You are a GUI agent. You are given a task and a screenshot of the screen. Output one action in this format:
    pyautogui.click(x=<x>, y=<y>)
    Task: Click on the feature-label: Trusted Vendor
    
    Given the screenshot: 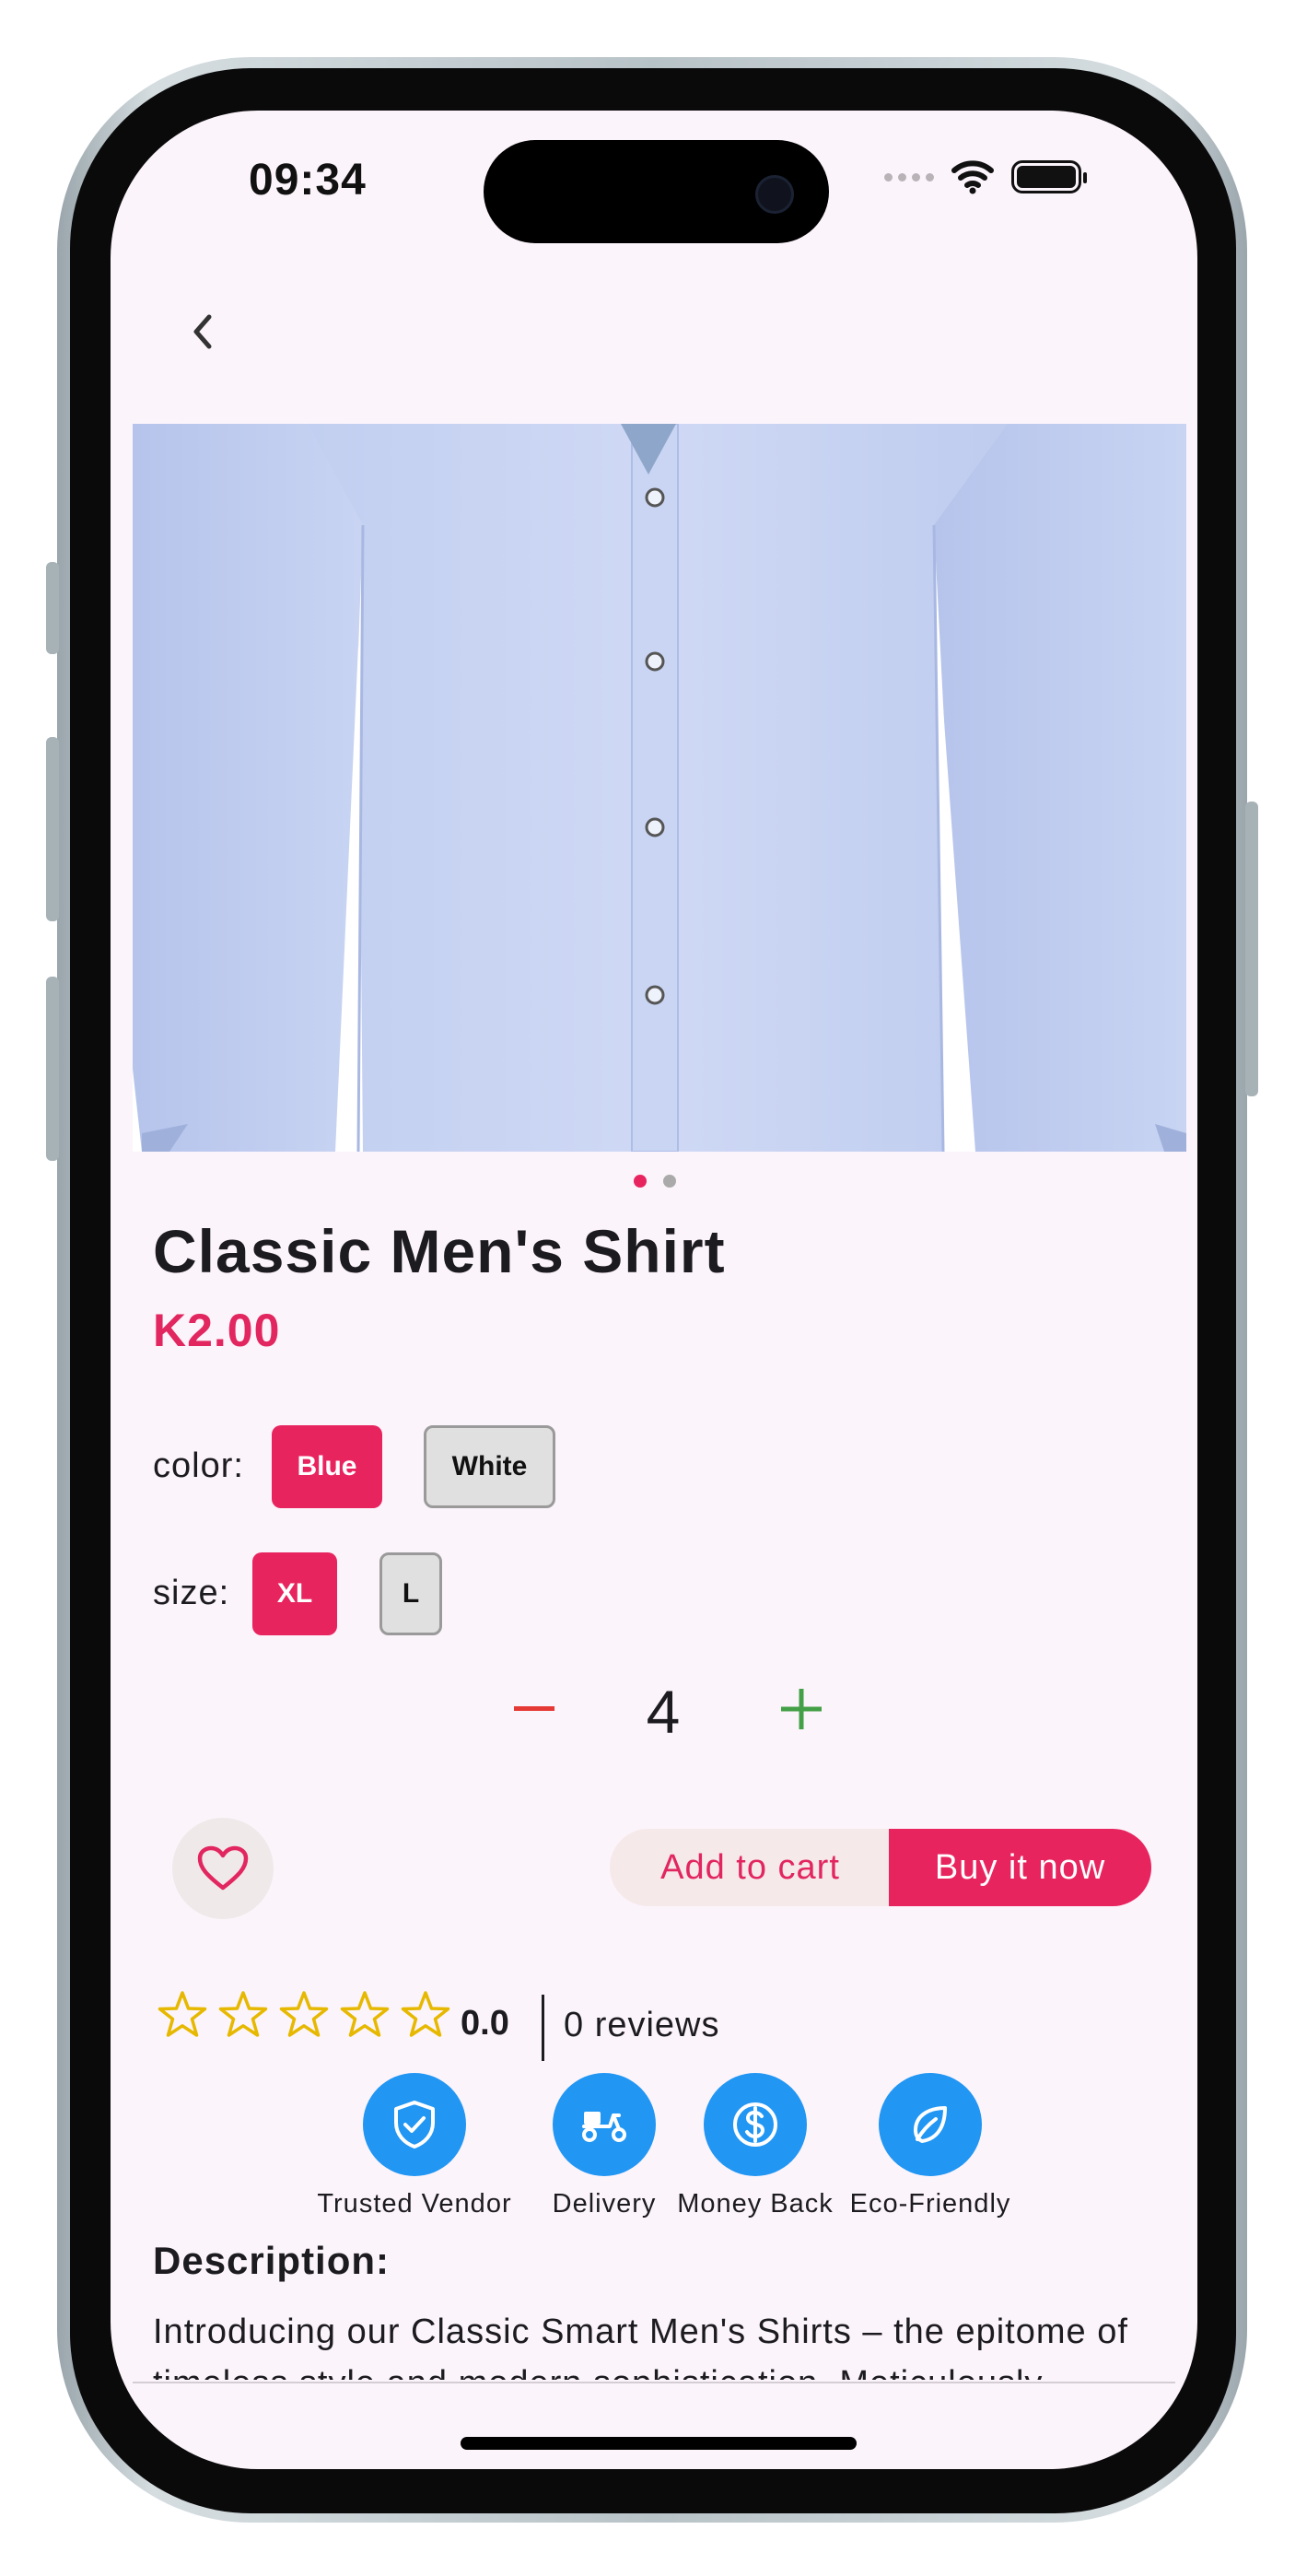 What is the action you would take?
    pyautogui.click(x=415, y=2204)
    